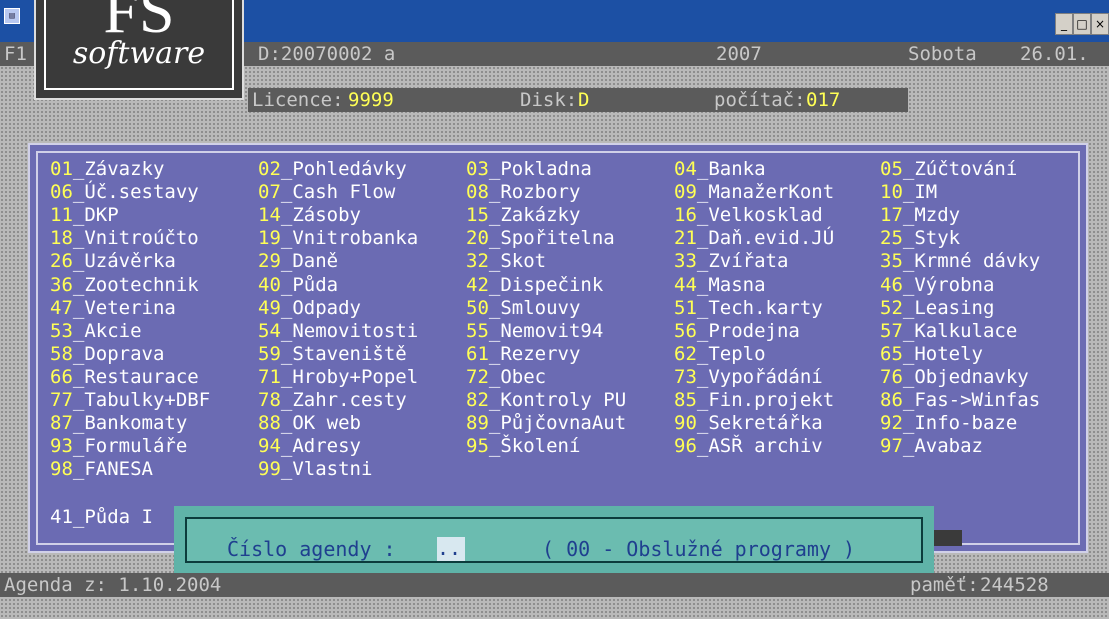 This screenshot has height=619, width=1109. I want to click on menu-item-72: 72_Obec, so click(506, 377).